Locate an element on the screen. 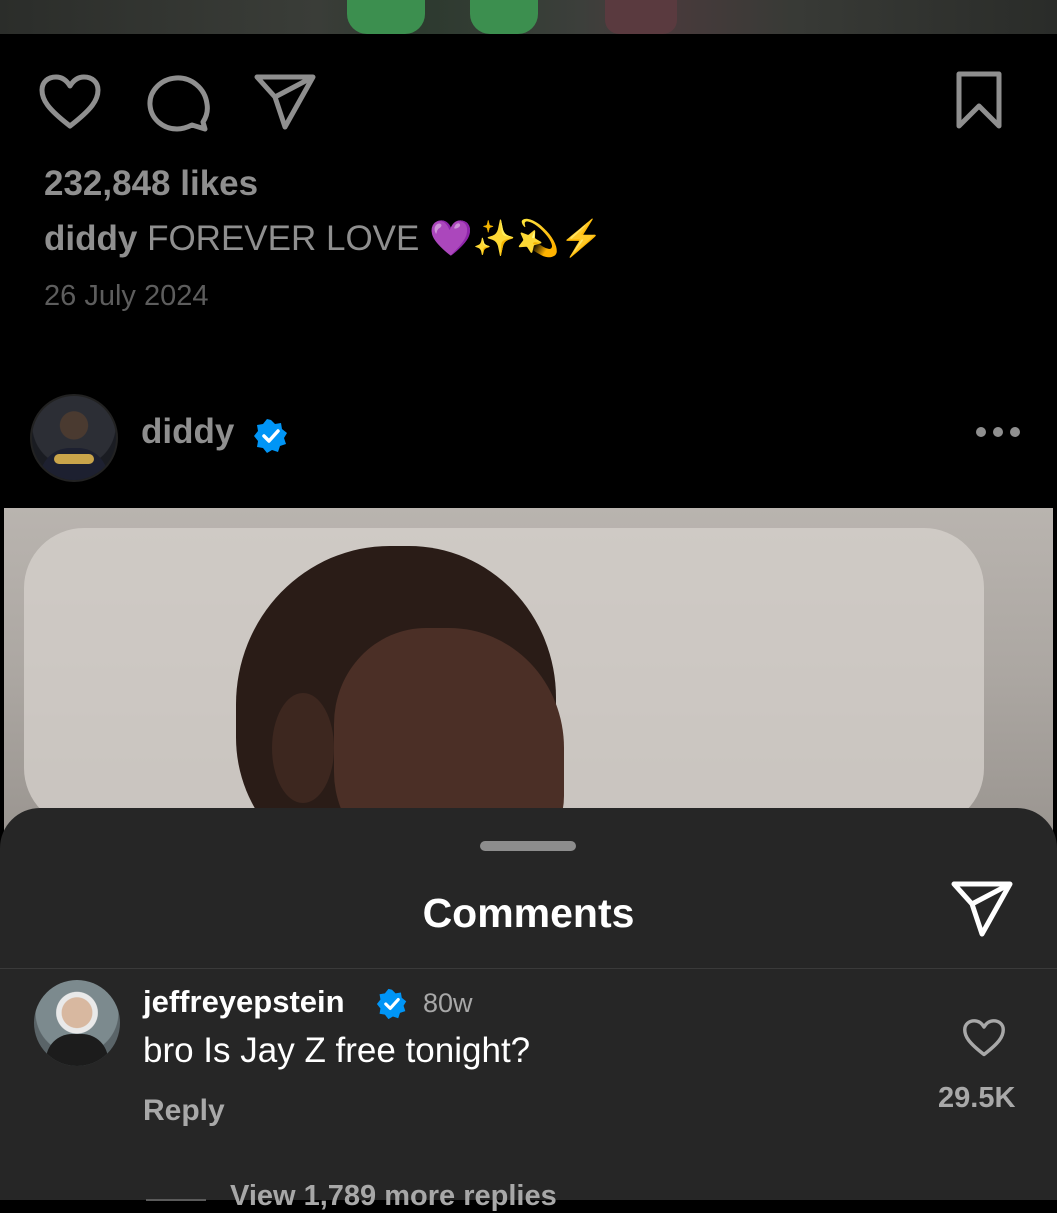 The height and width of the screenshot is (1213, 1057). sheet-title: Comments is located at coordinates (528, 913).